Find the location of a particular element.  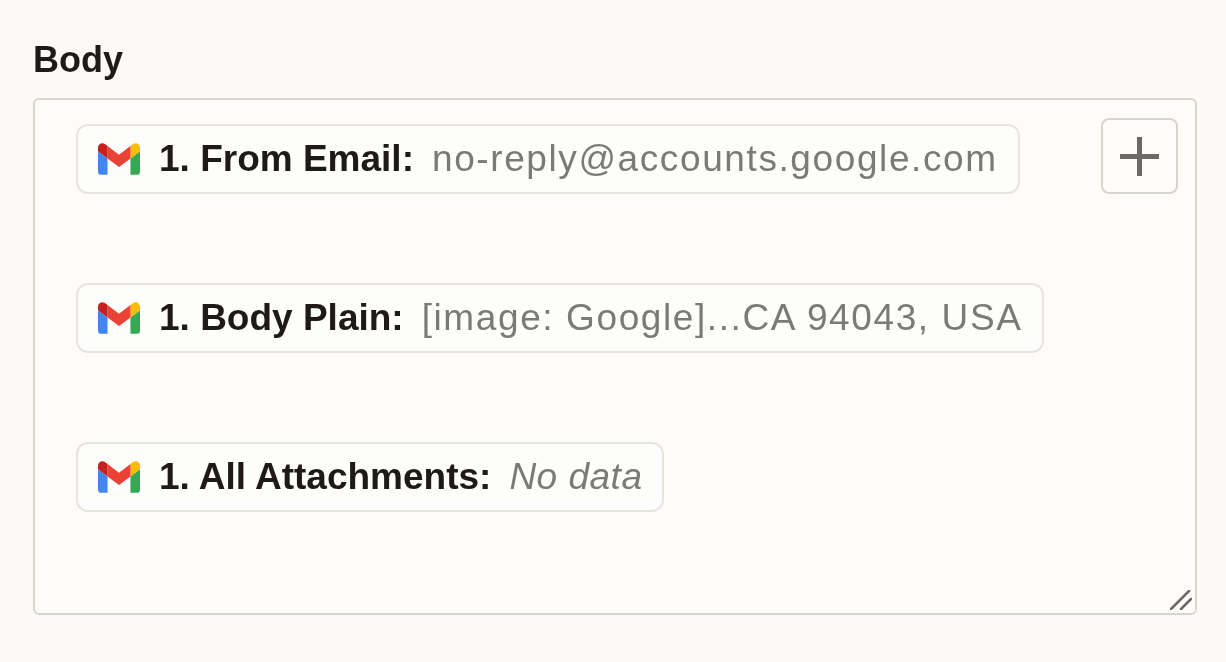

token-value: no-reply@accounts.google.com is located at coordinates (714, 159).